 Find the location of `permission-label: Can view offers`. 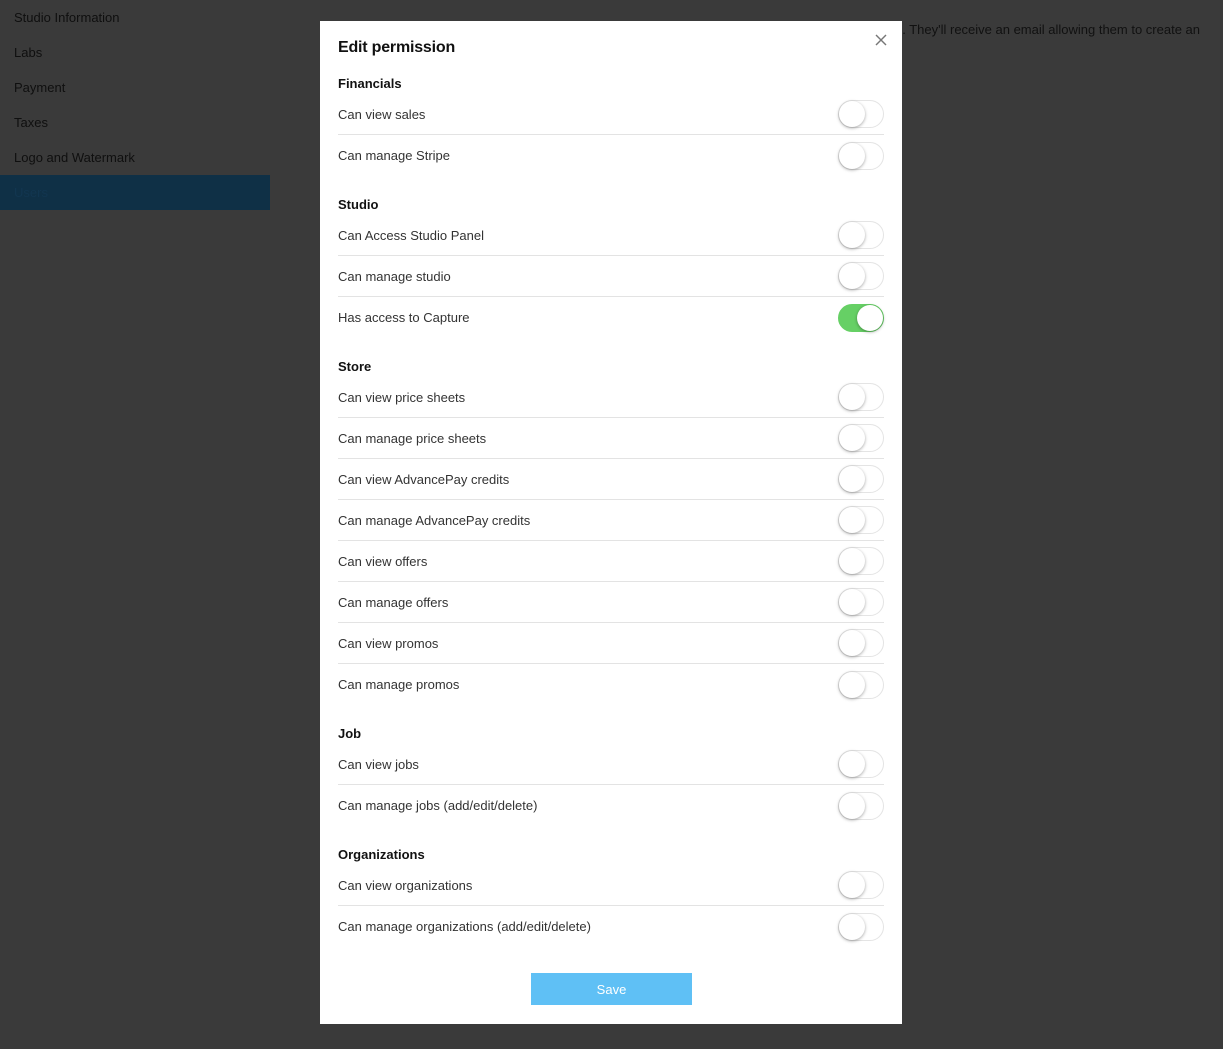

permission-label: Can view offers is located at coordinates (383, 561).